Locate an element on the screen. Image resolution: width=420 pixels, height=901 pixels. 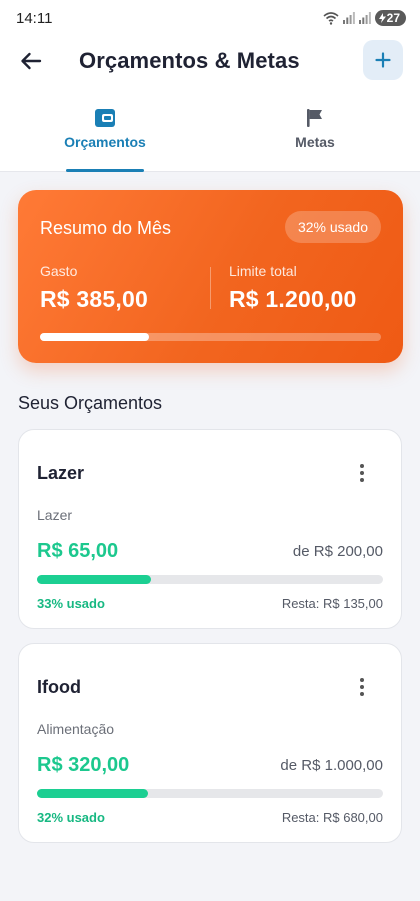
back-button is located at coordinates (31, 61).